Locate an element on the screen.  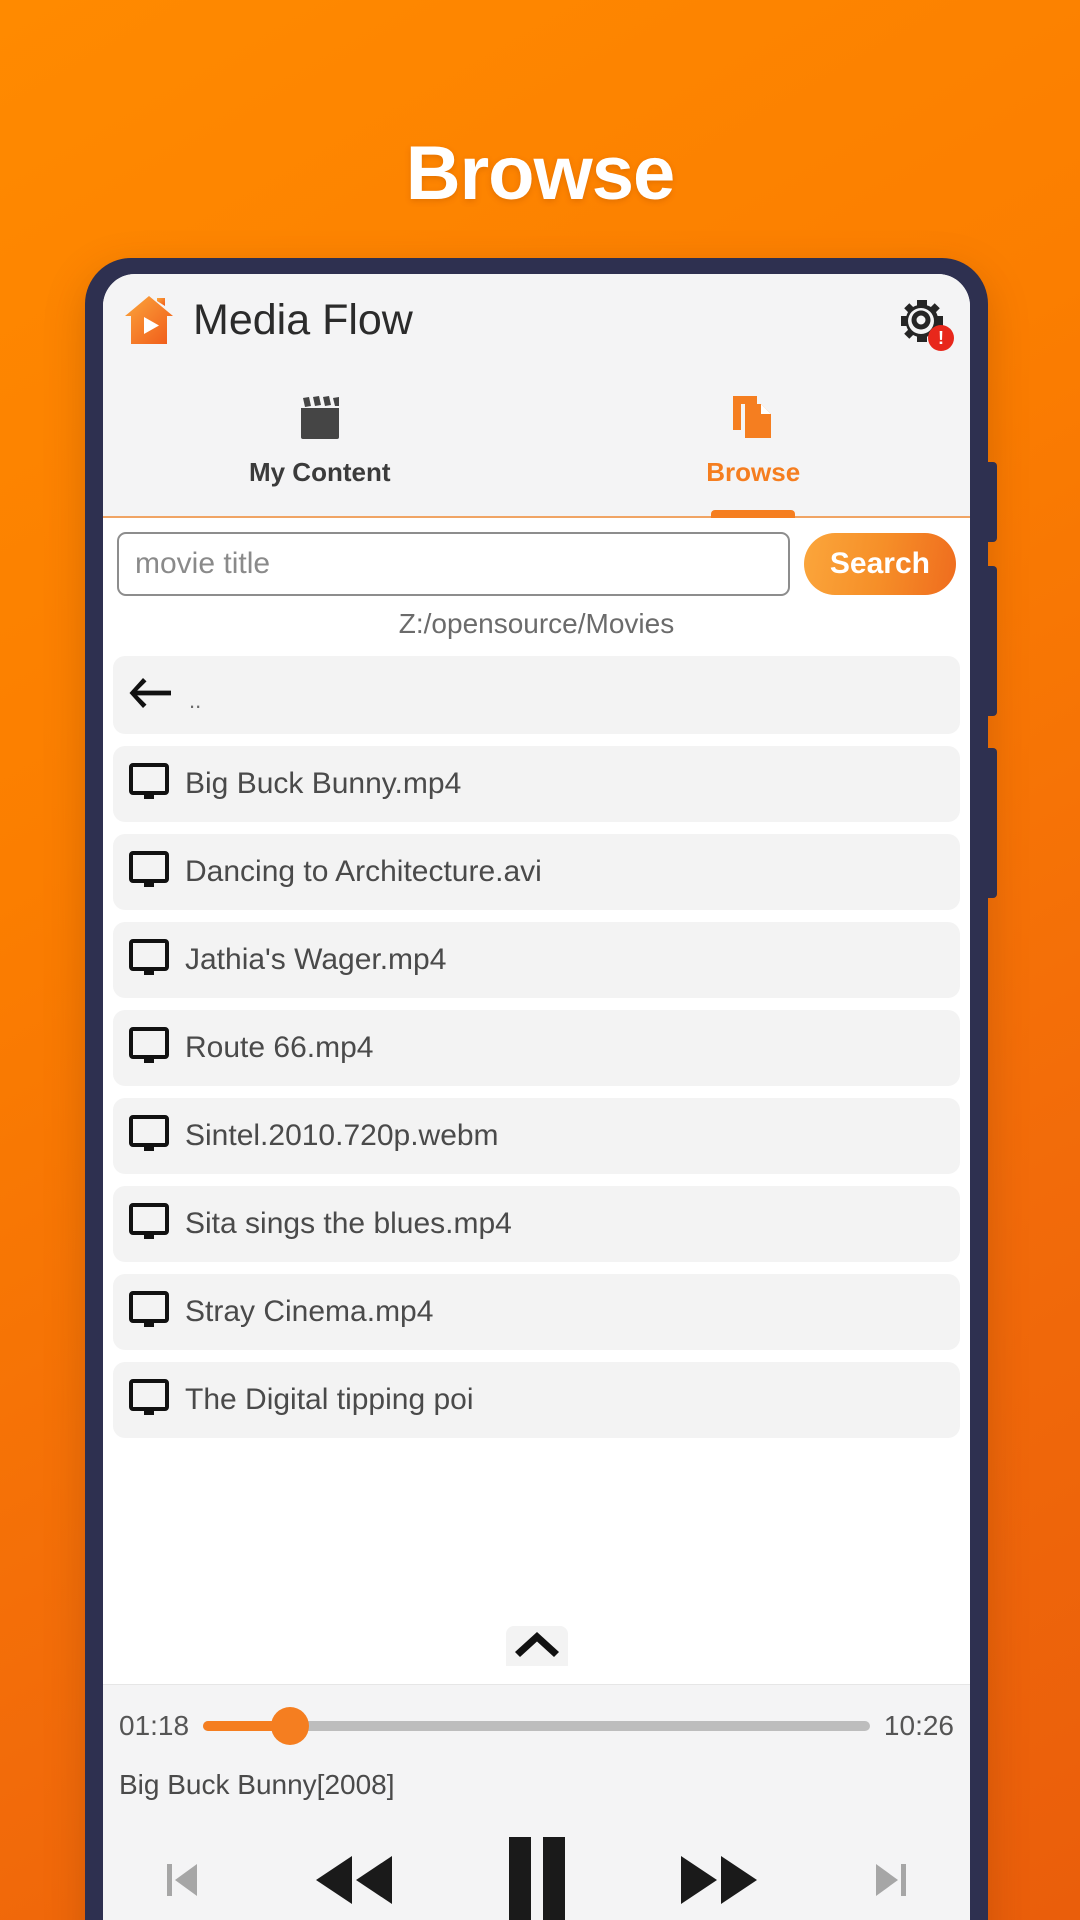
file-row: Big Buck Bunny.mp4 is located at coordinates (536, 784).